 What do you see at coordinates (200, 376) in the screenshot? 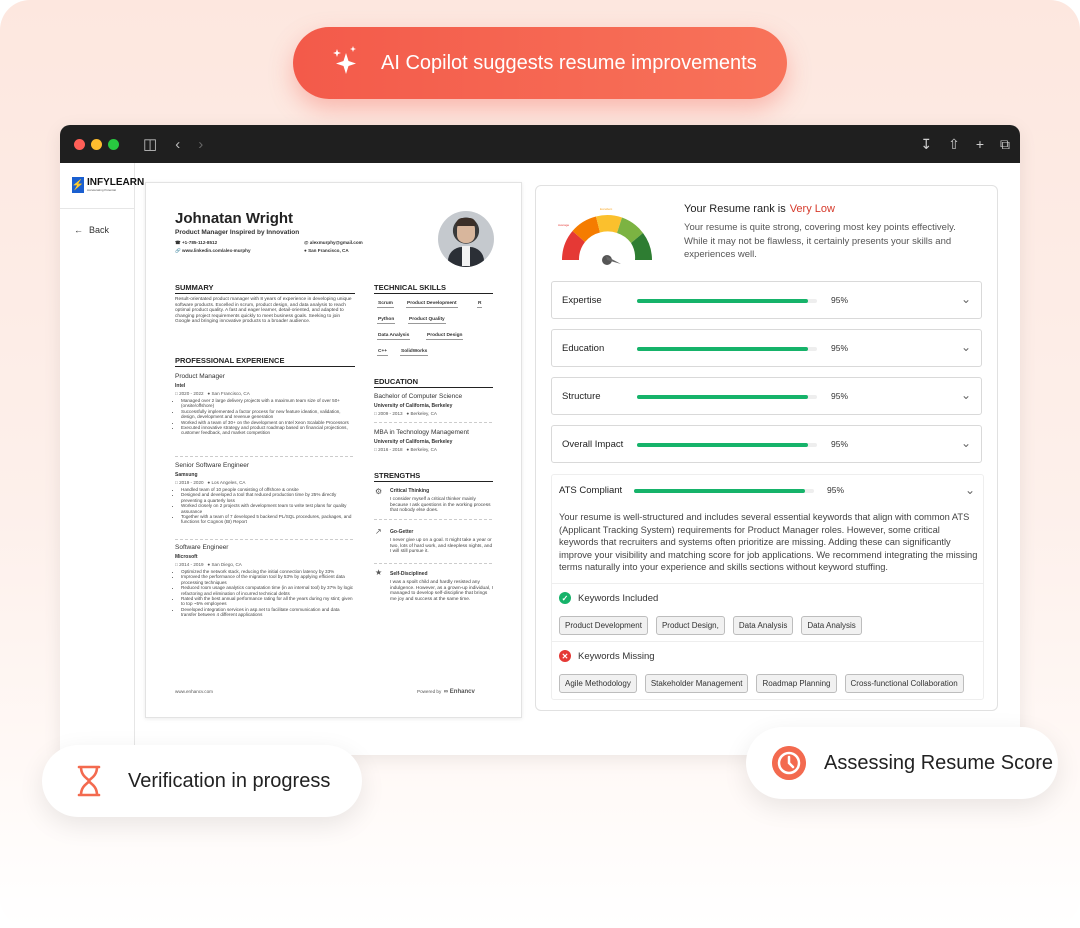
I see `job-role: Product Manager` at bounding box center [200, 376].